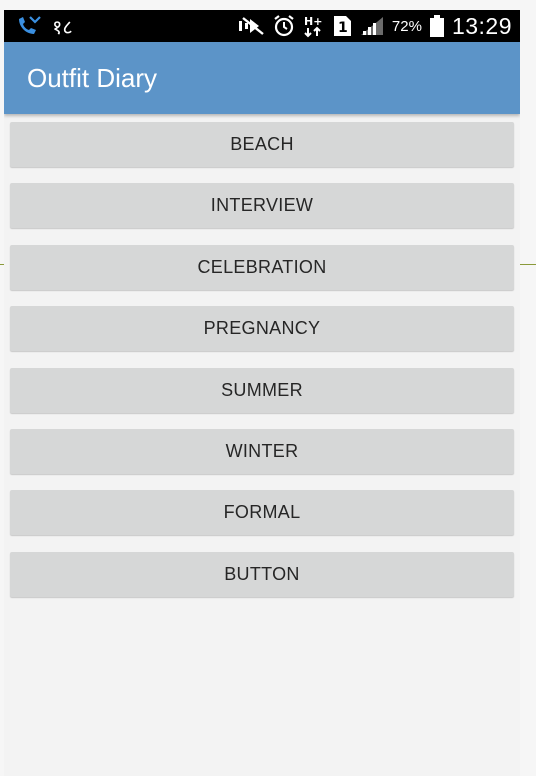 This screenshot has width=536, height=776. What do you see at coordinates (313, 21) in the screenshot?
I see `svg-text: H+` at bounding box center [313, 21].